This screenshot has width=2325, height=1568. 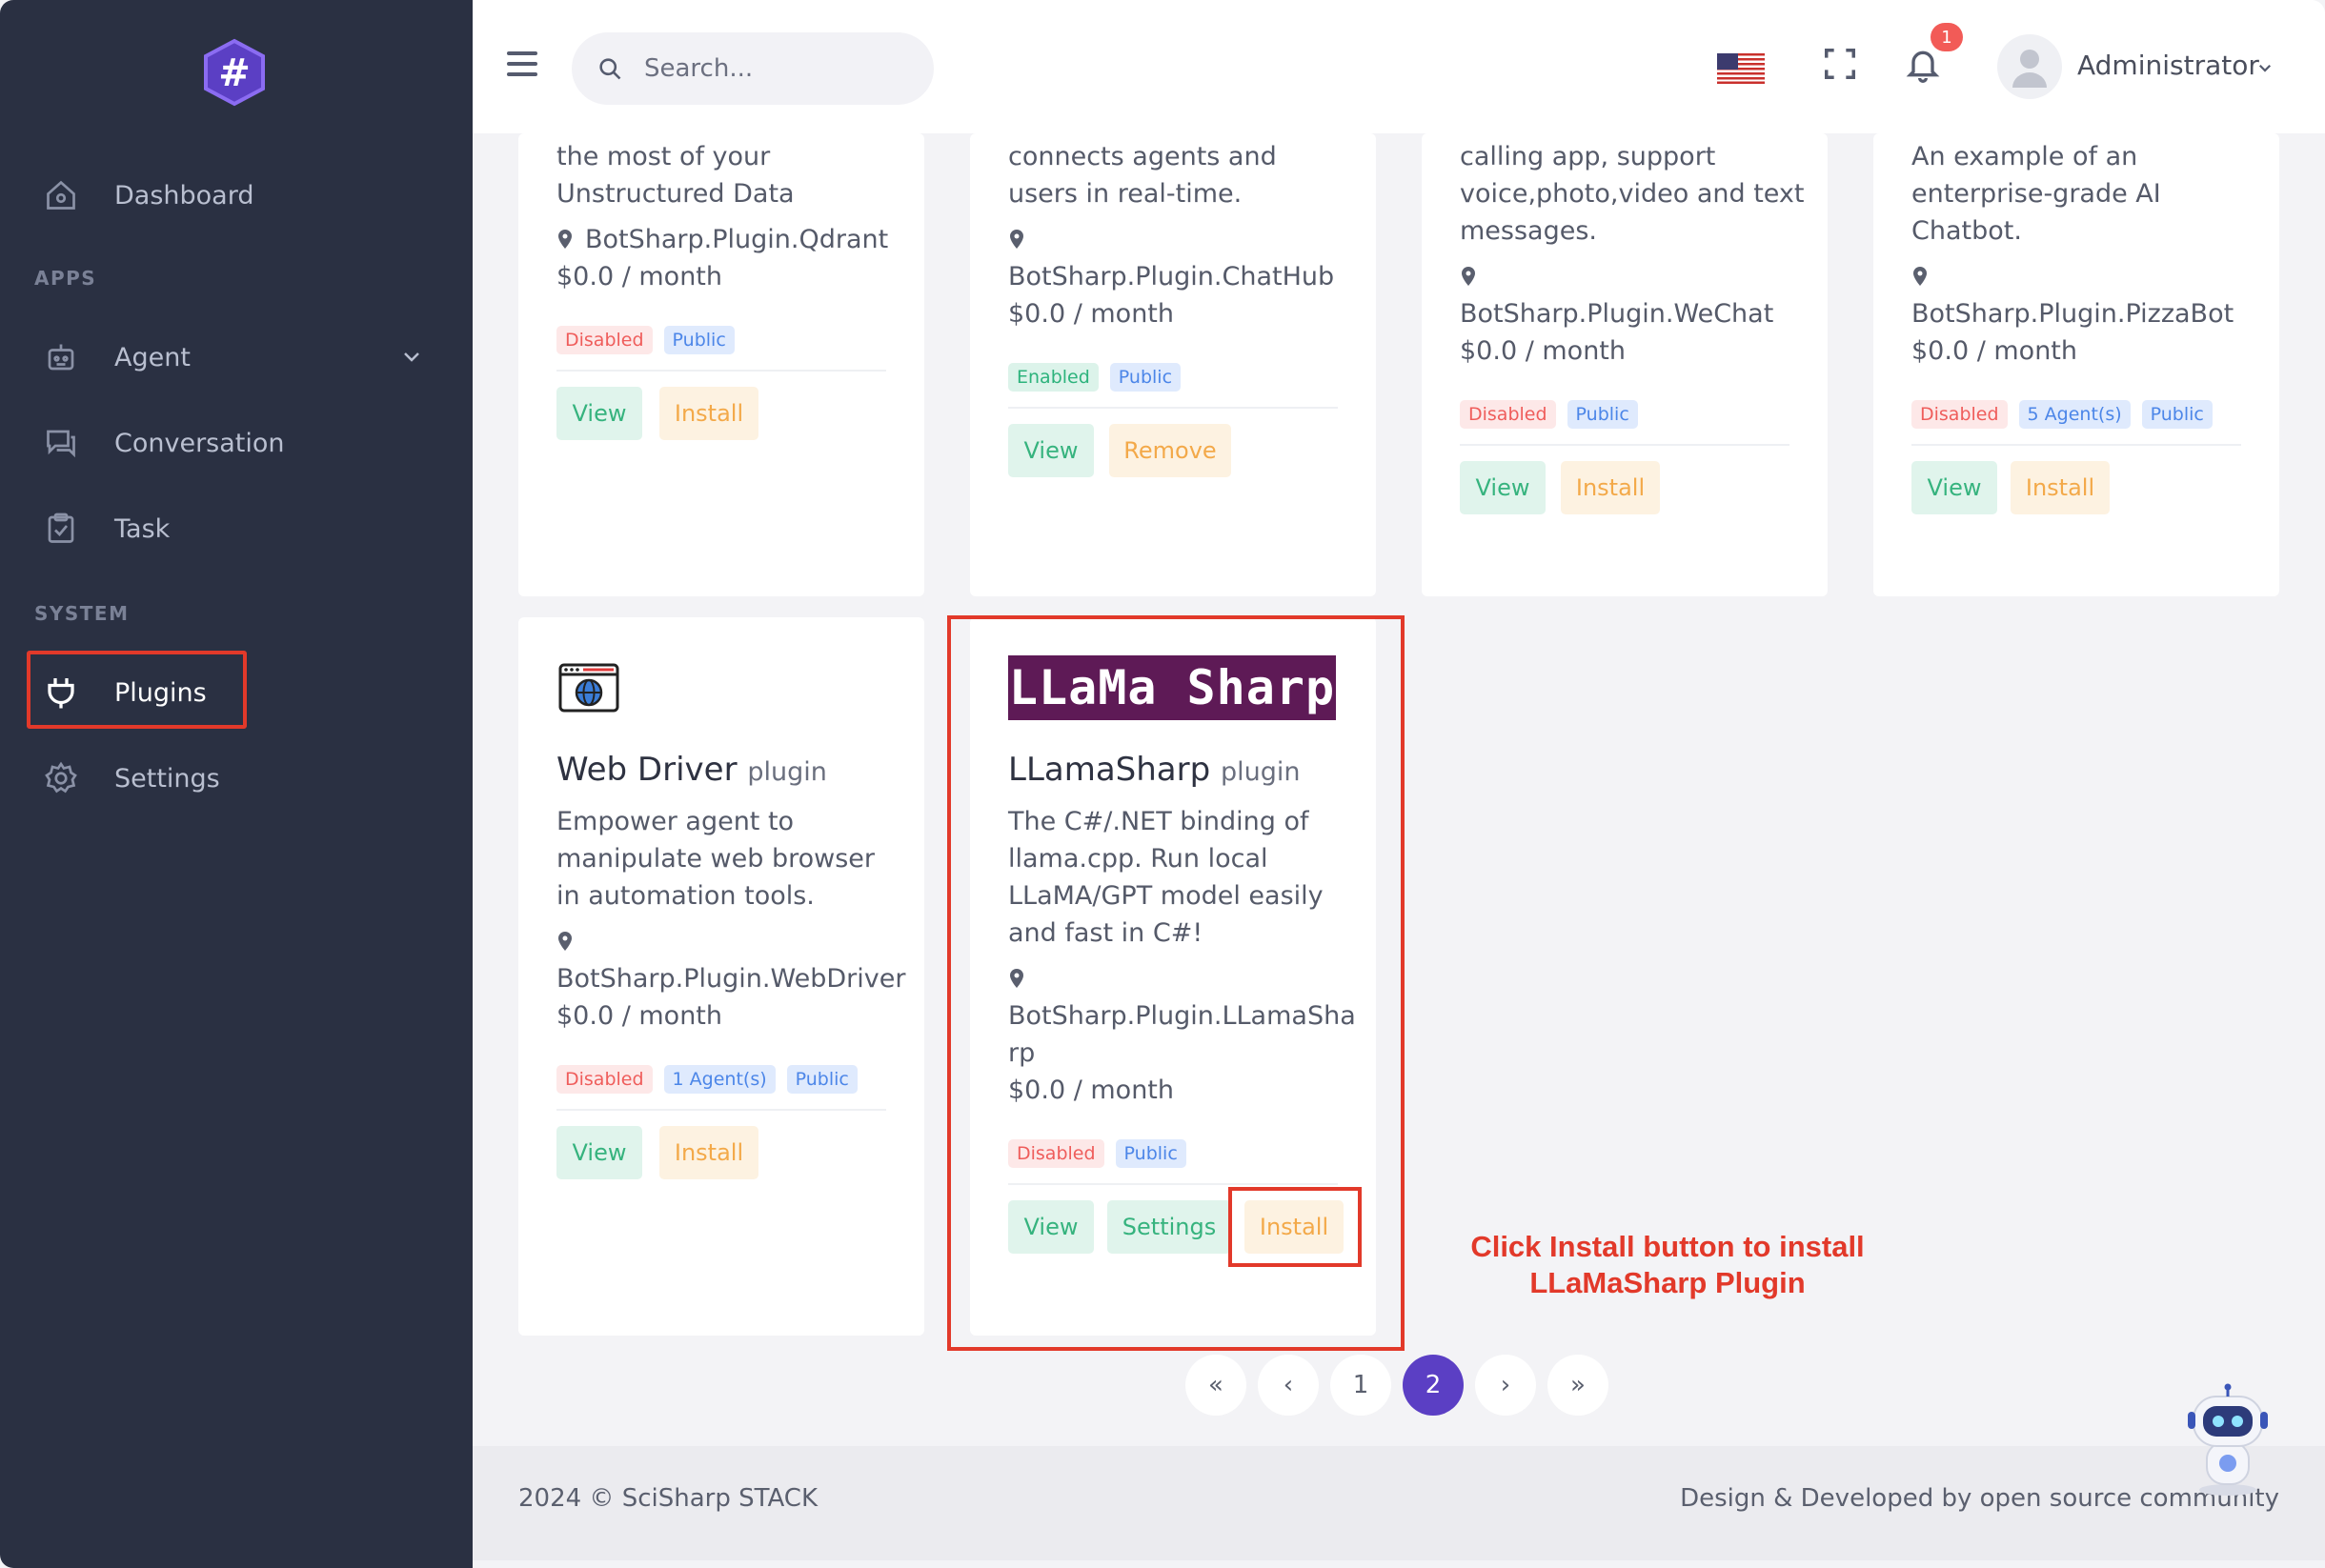 I want to click on page-2: 2, so click(x=1434, y=1385).